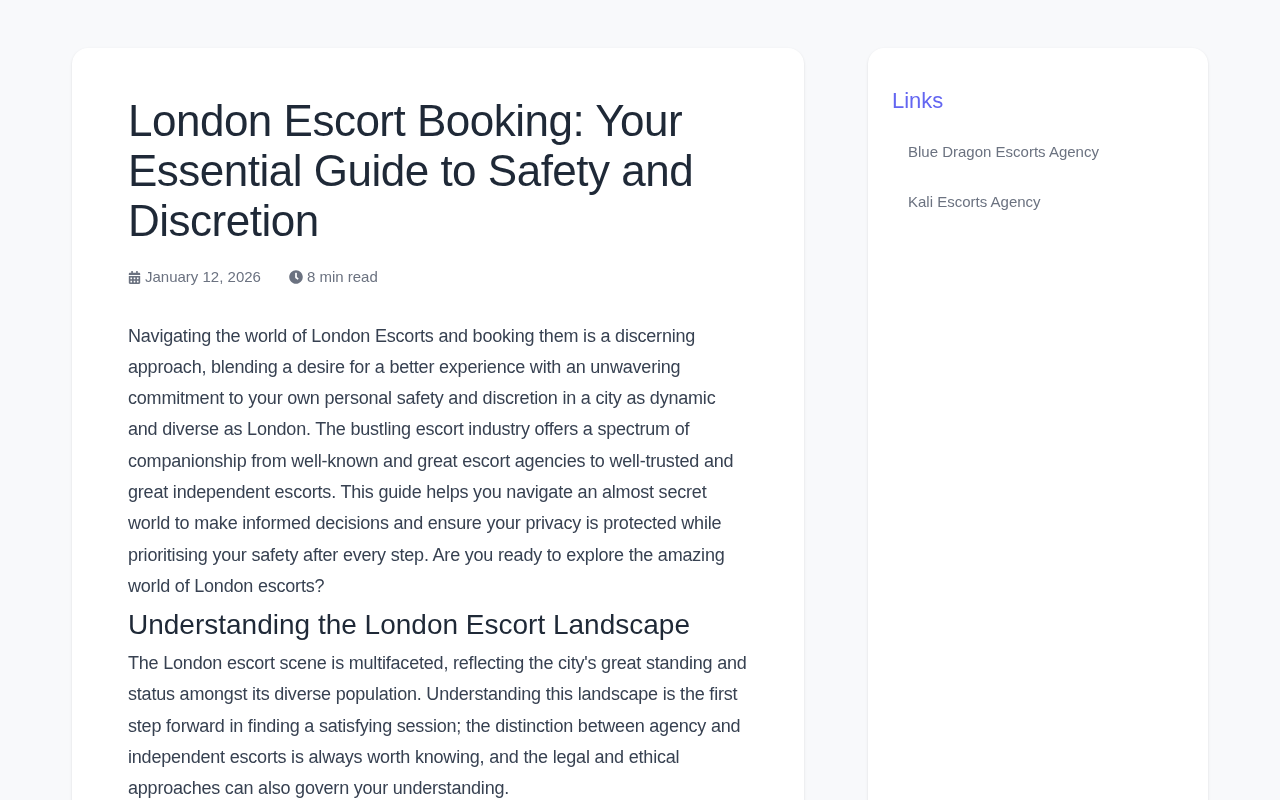 This screenshot has width=1280, height=800. I want to click on calendar-icon, so click(134, 277).